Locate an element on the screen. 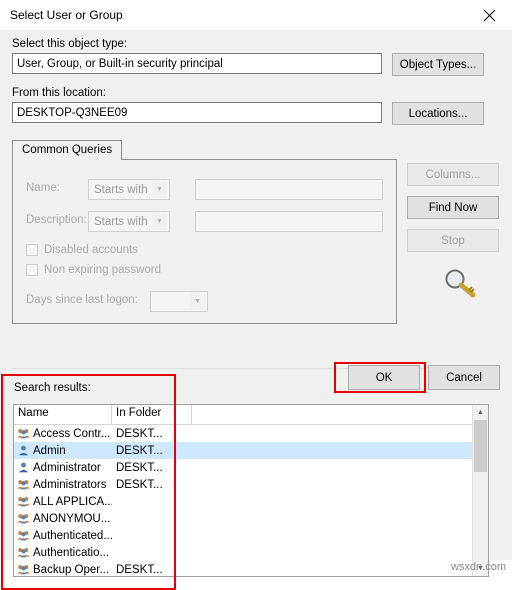  close-glyph is located at coordinates (489, 15).